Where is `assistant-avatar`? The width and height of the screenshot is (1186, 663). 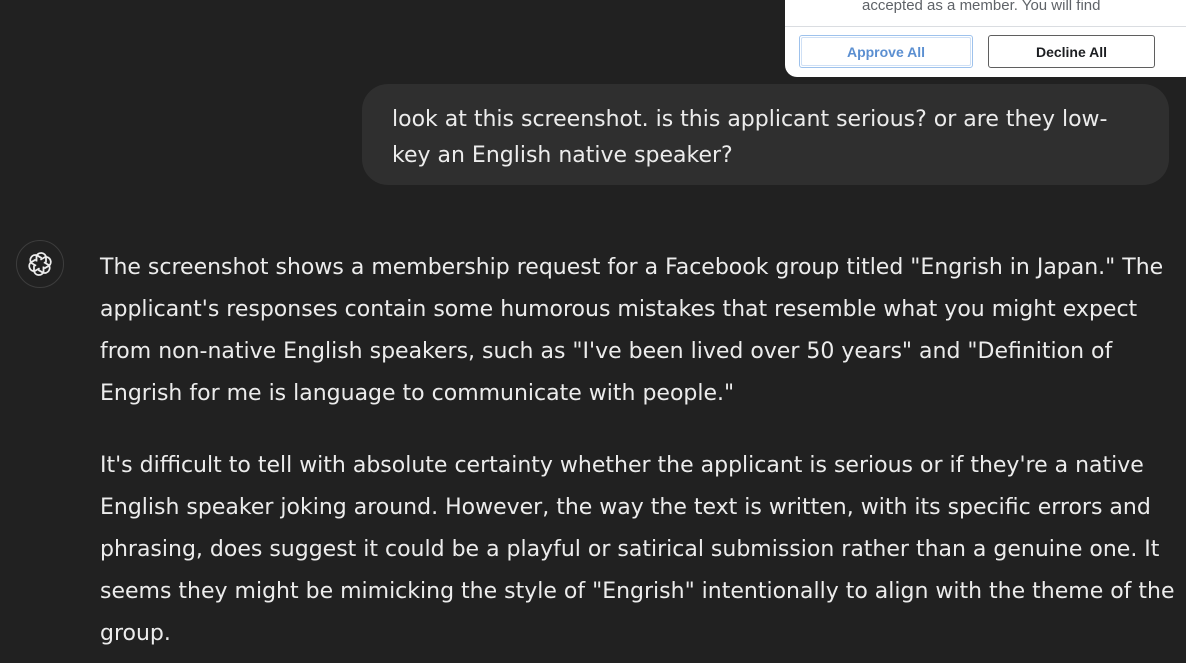 assistant-avatar is located at coordinates (40, 264).